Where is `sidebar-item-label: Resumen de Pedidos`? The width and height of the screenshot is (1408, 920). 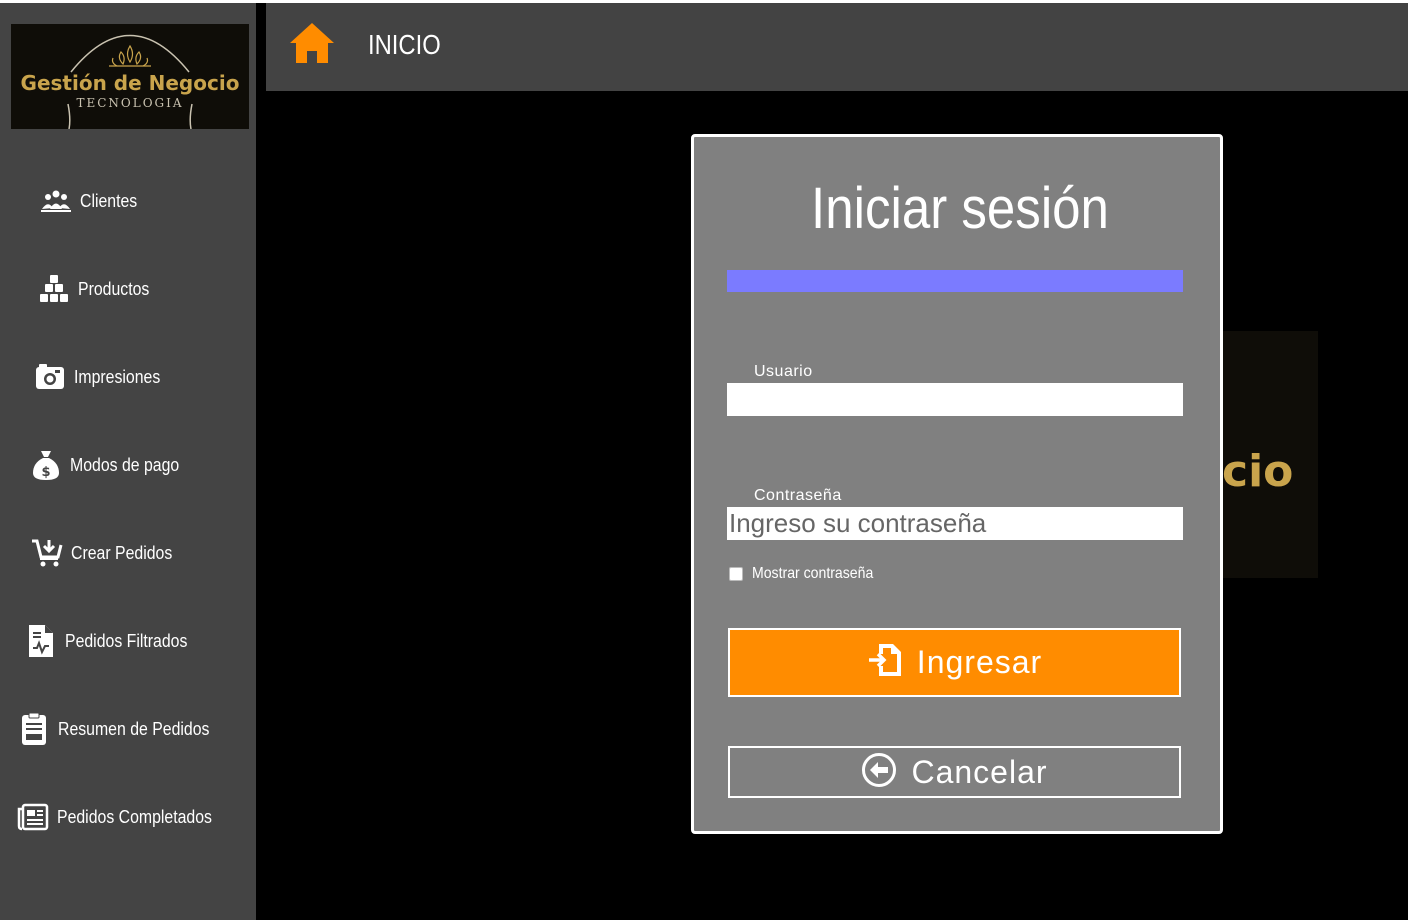
sidebar-item-label: Resumen de Pedidos is located at coordinates (134, 728).